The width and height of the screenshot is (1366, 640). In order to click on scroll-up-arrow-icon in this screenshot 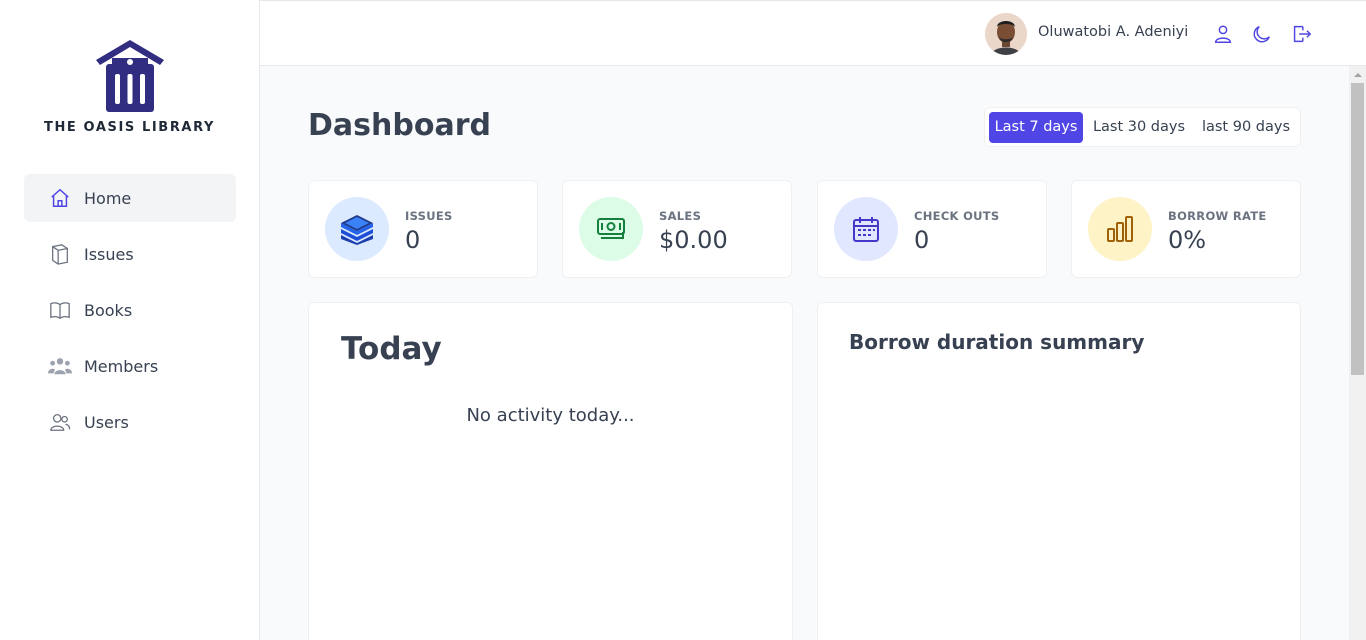, I will do `click(1357, 74)`.